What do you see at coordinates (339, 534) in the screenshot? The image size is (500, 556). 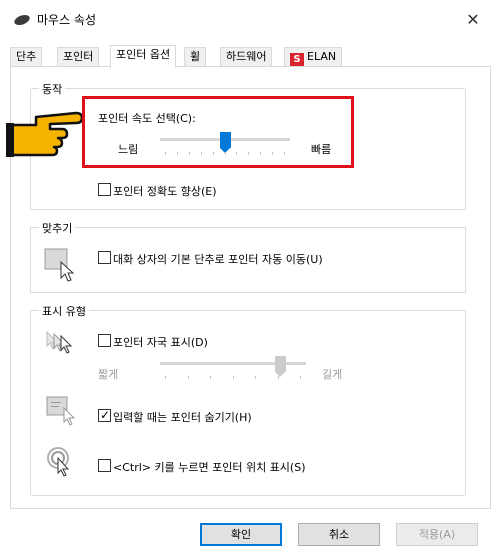 I see `cancel-button: 취소` at bounding box center [339, 534].